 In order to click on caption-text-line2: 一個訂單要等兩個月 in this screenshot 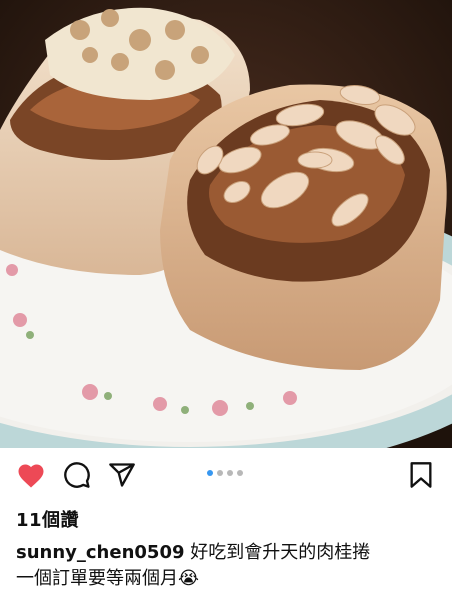, I will do `click(97, 578)`.